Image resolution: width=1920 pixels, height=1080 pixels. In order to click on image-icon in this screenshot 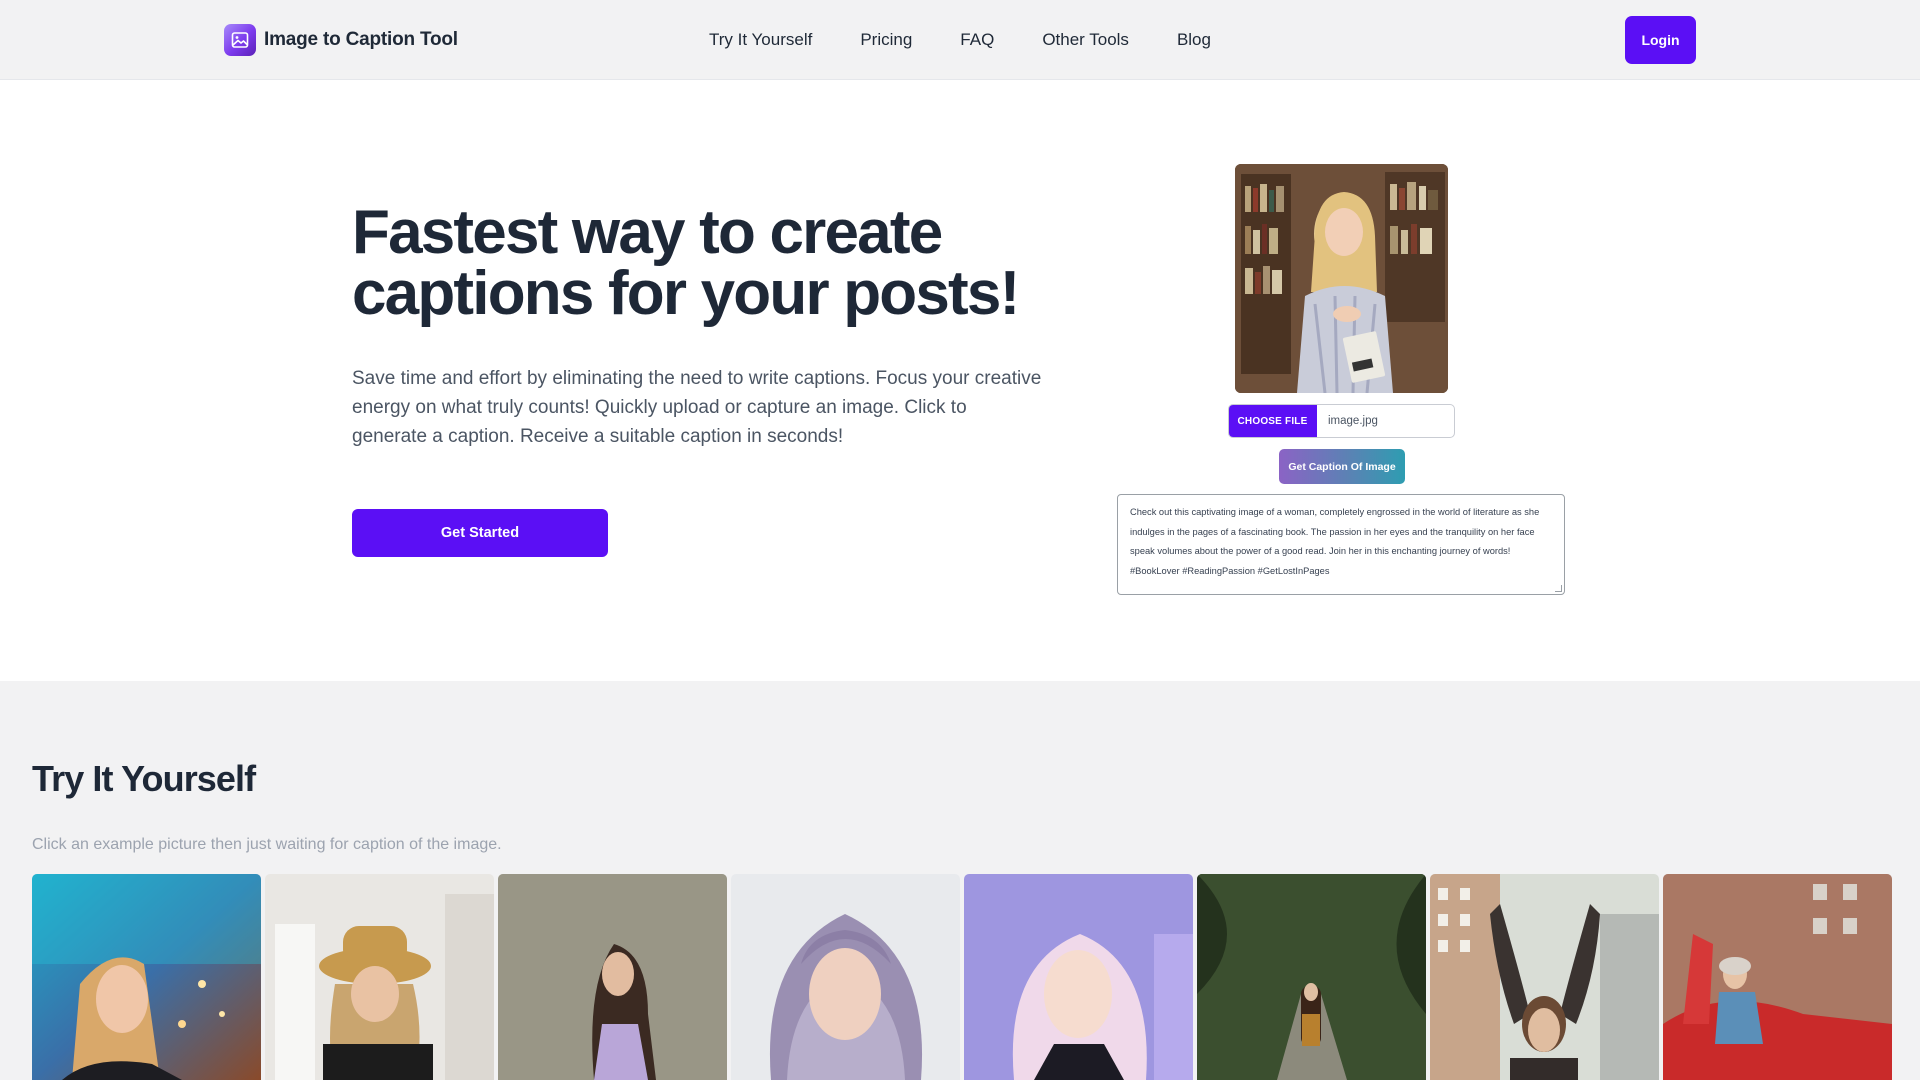, I will do `click(240, 40)`.